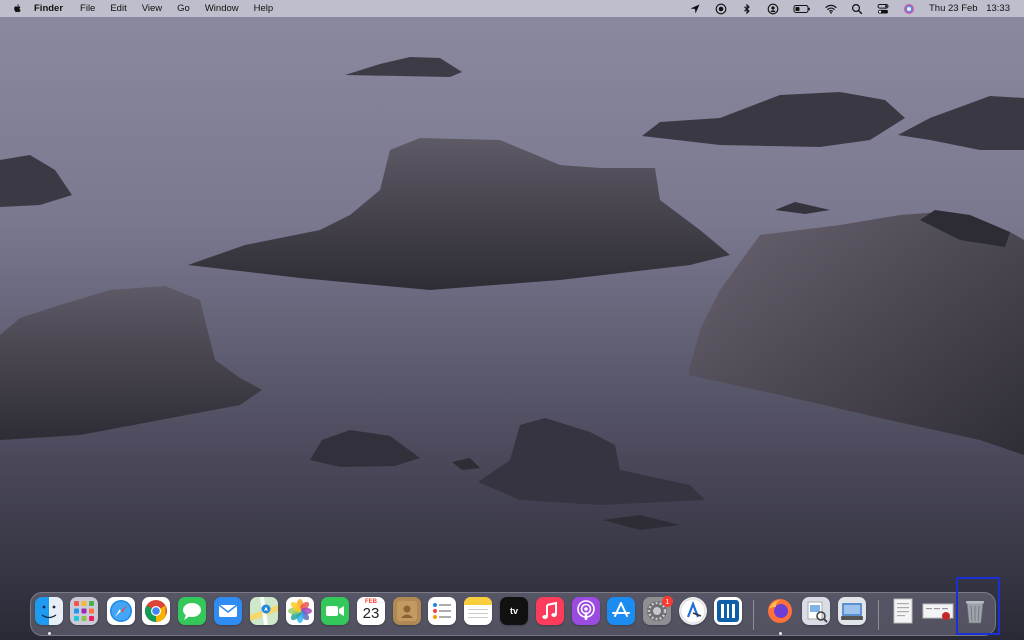 This screenshot has width=1024, height=640. I want to click on app-store-icon, so click(621, 609).